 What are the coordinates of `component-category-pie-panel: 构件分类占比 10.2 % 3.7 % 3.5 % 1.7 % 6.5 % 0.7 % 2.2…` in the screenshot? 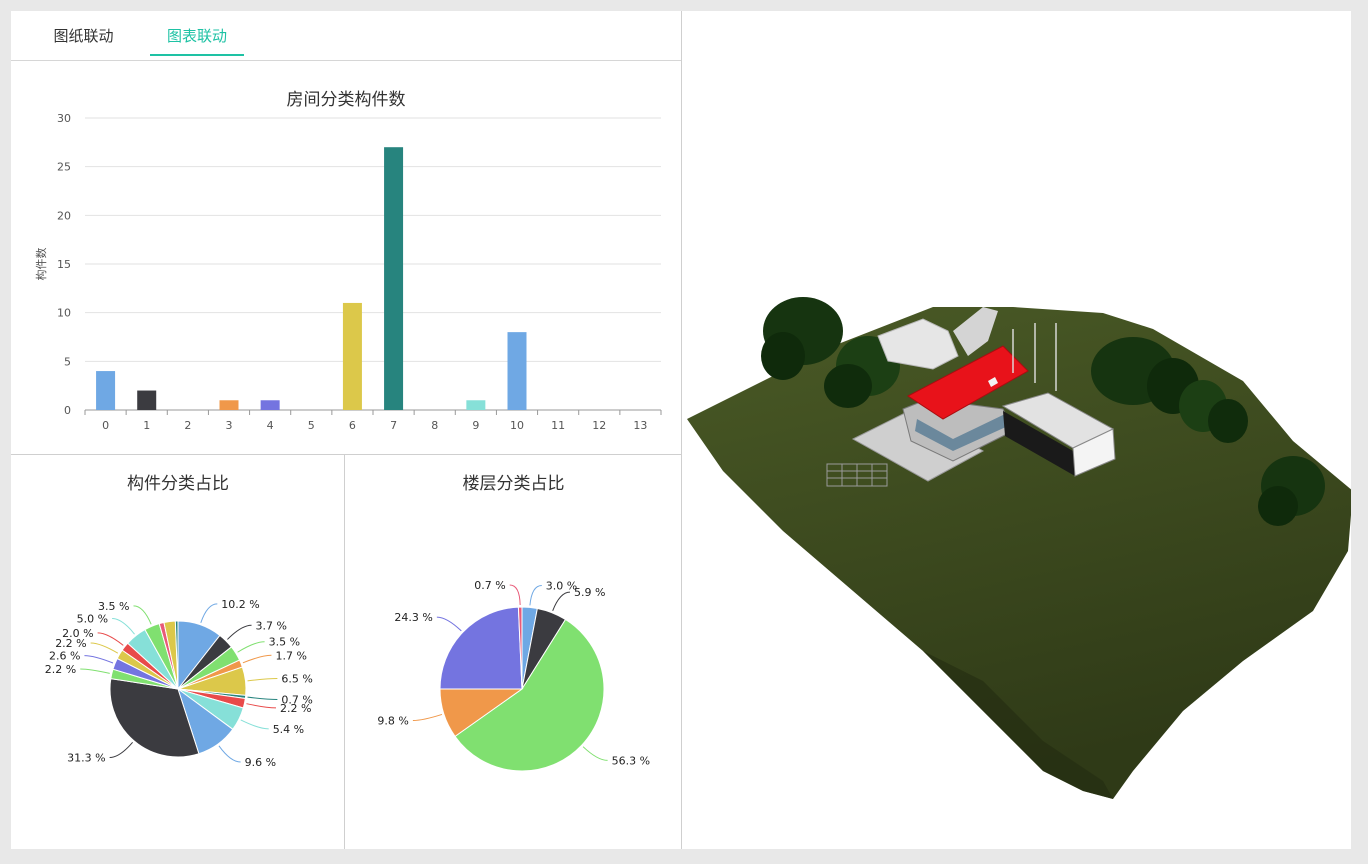 It's located at (178, 652).